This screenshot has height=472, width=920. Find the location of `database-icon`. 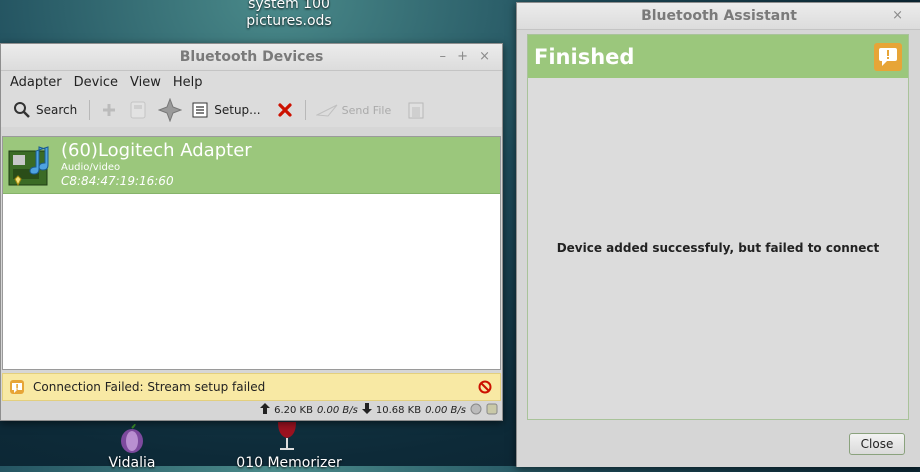

database-icon is located at coordinates (492, 410).